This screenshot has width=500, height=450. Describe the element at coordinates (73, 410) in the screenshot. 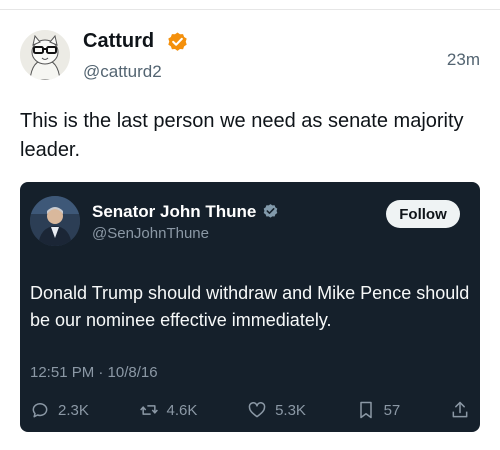

I see `reply-count: 2.3K` at that location.